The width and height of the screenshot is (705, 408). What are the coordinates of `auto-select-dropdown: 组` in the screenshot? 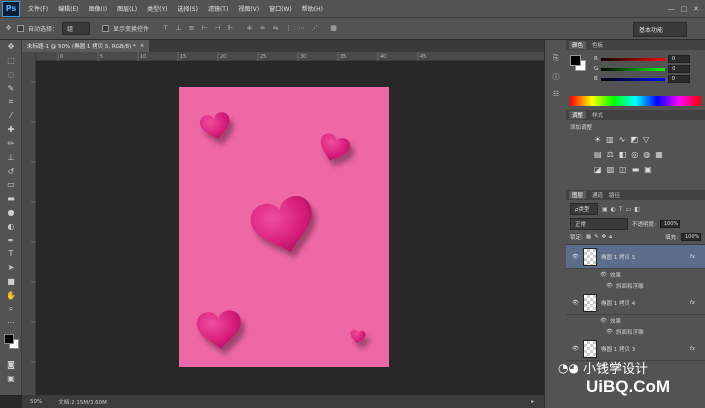 It's located at (76, 28).